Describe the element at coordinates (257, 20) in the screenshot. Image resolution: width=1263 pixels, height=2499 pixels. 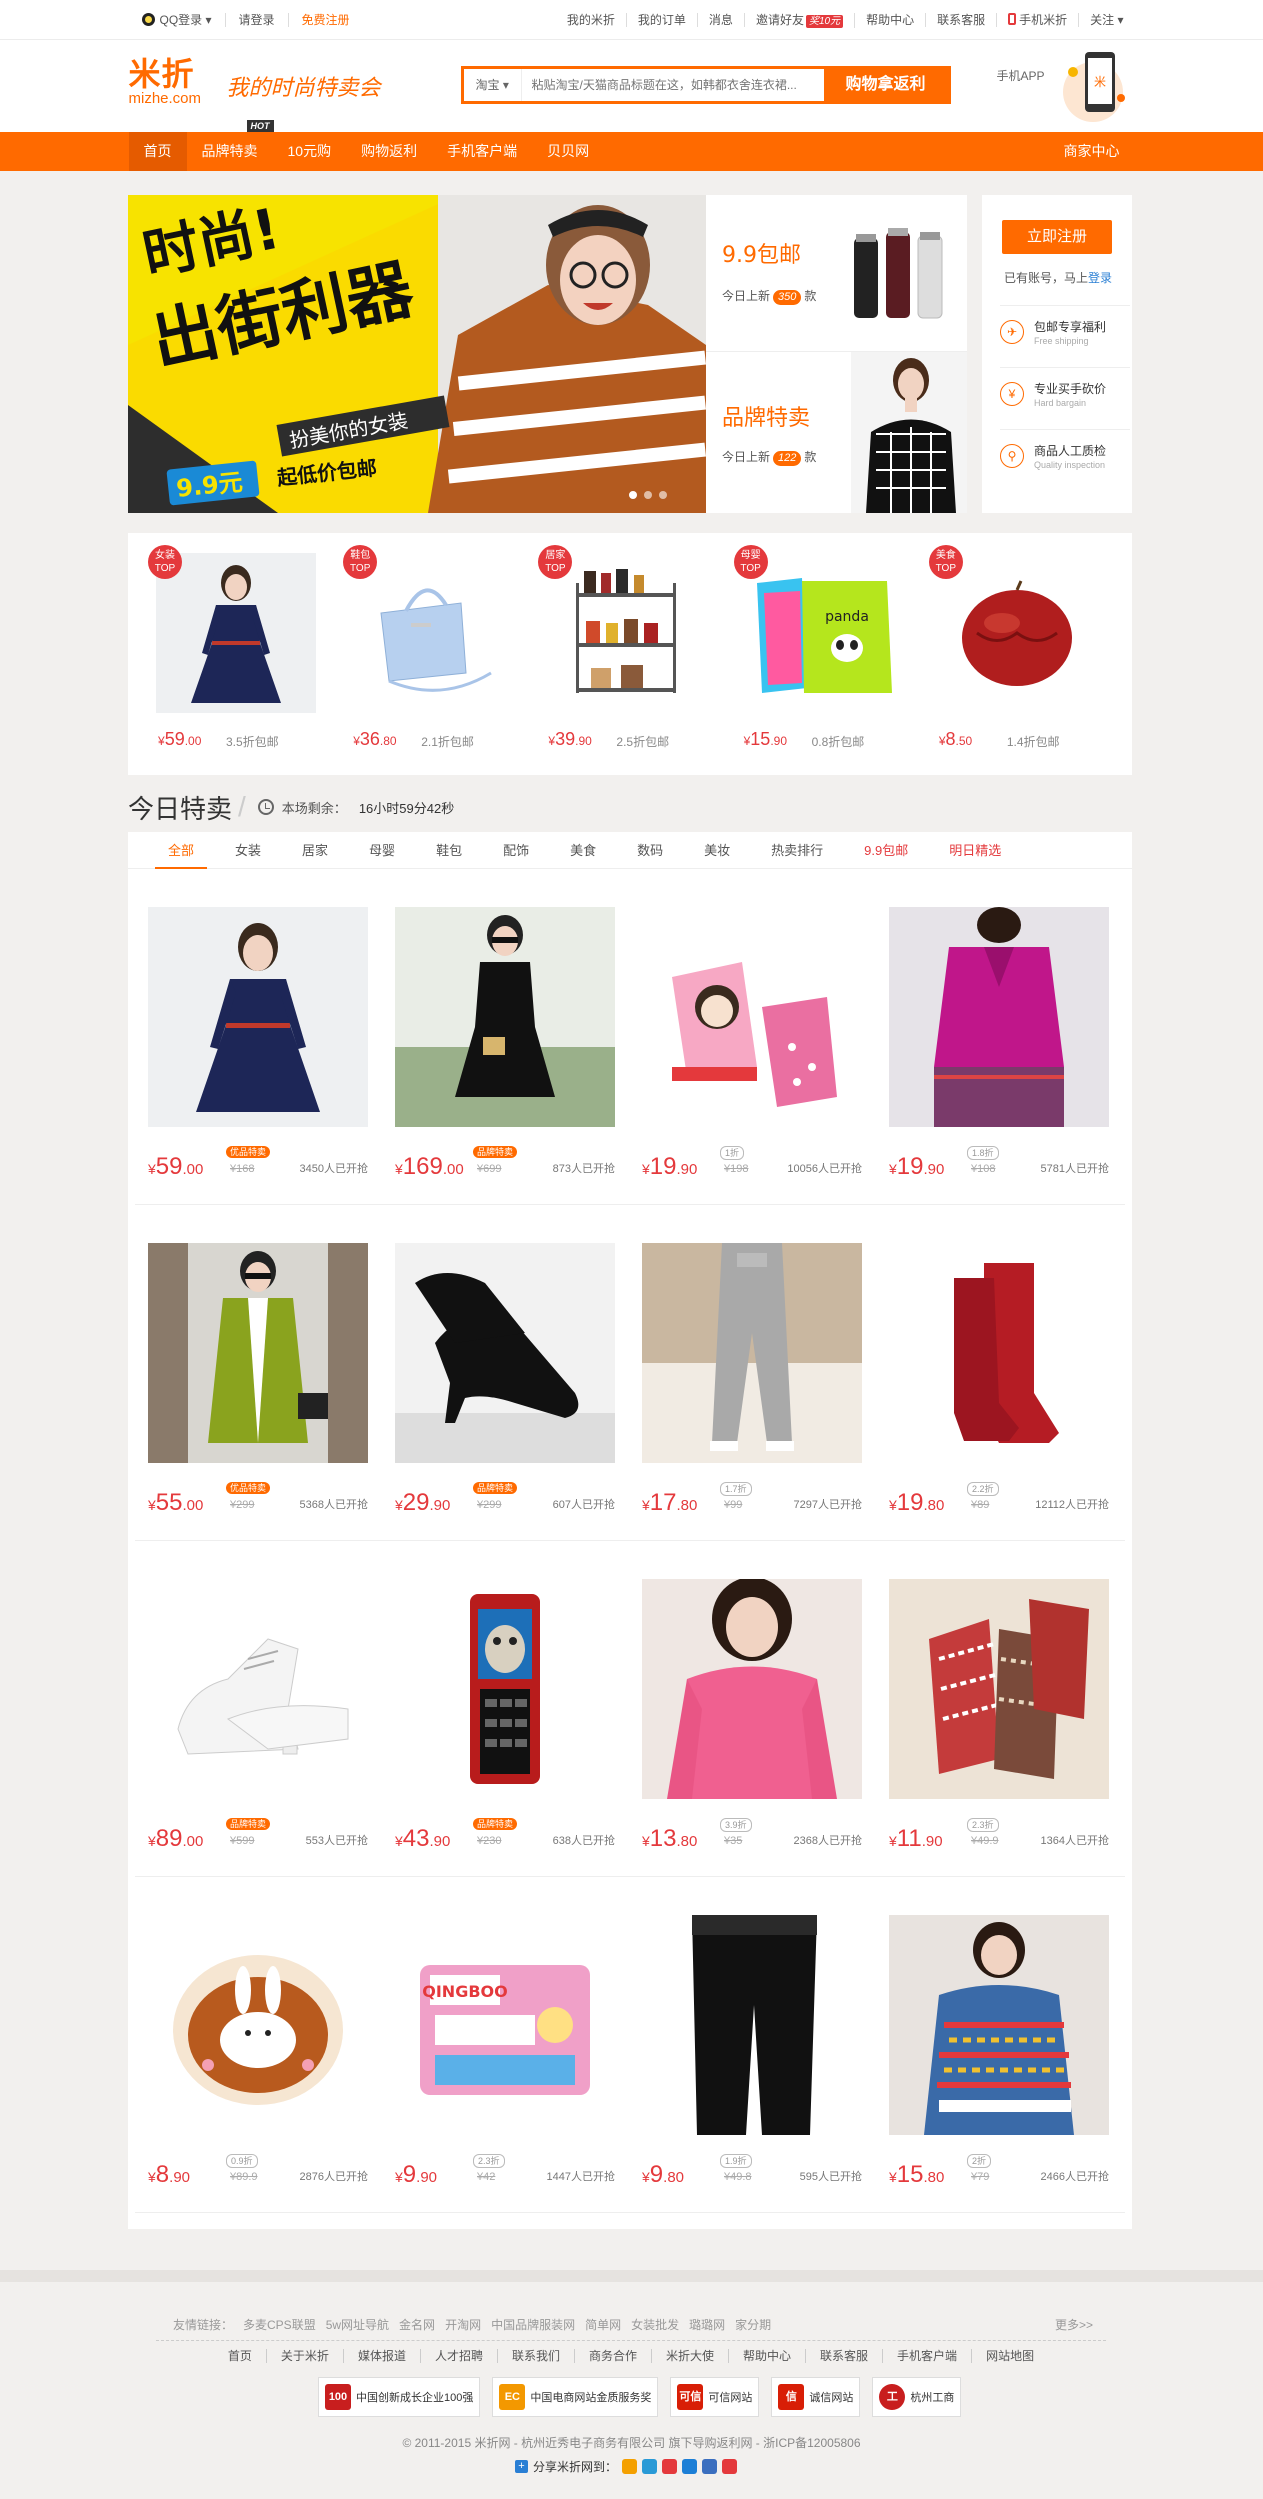
I see `login-link: 请登录` at that location.